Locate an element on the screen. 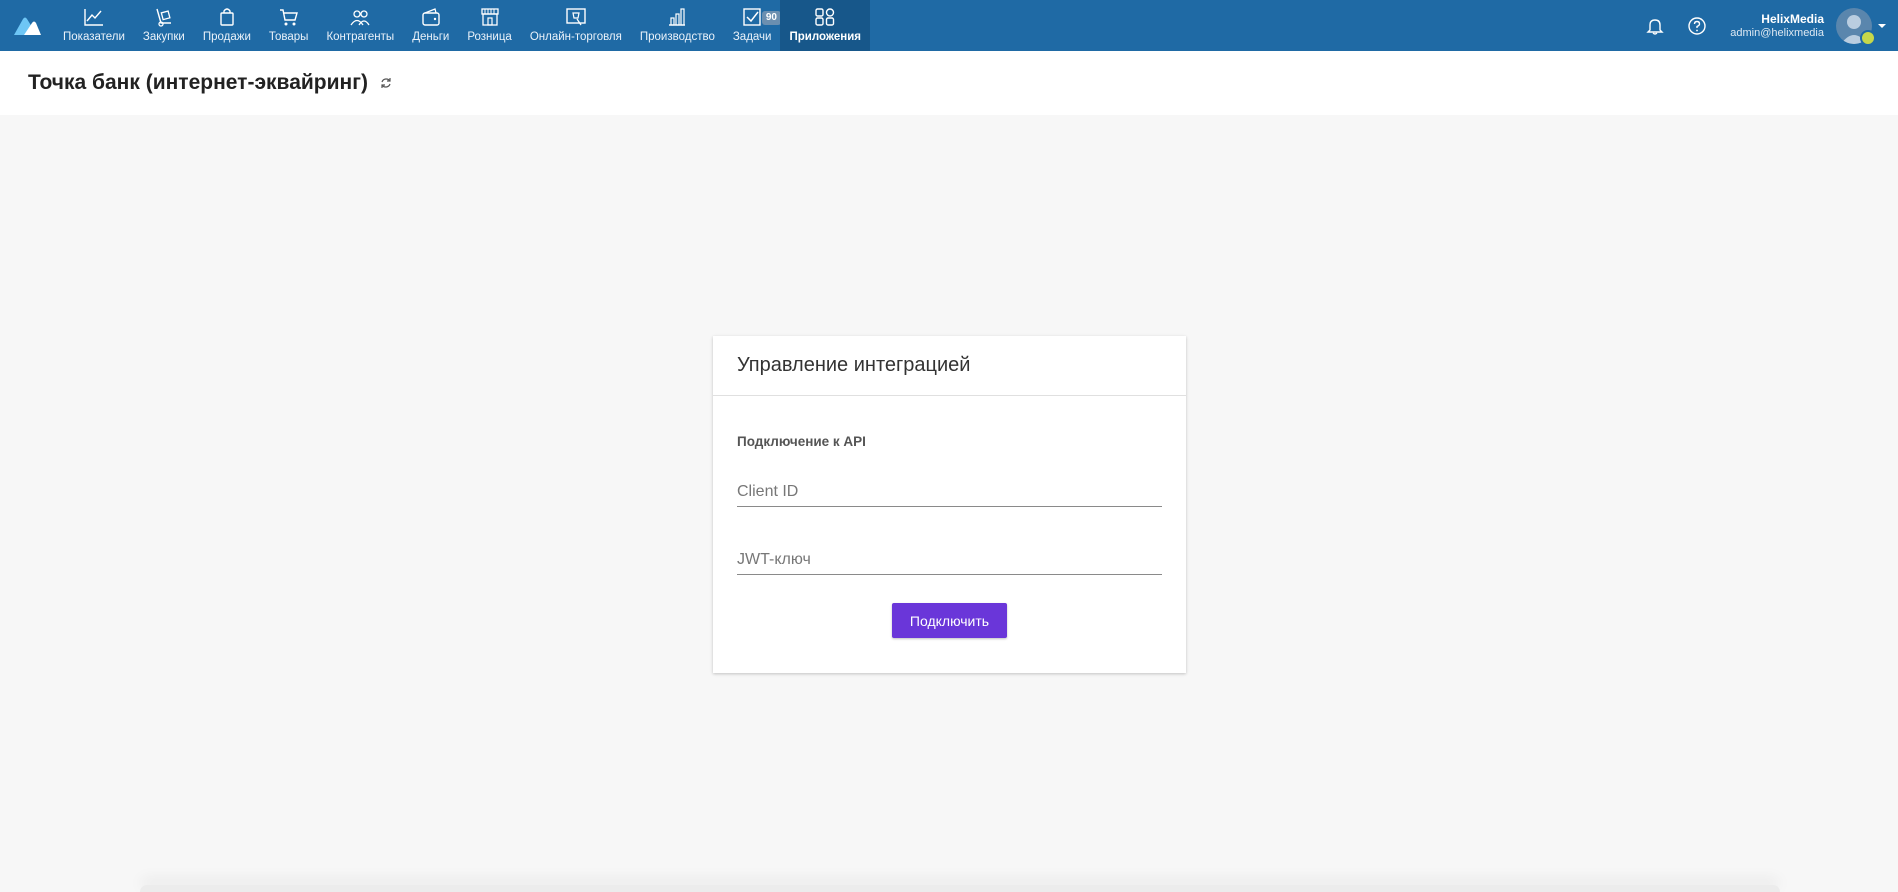 The height and width of the screenshot is (892, 1898). help-icon is located at coordinates (1697, 25).